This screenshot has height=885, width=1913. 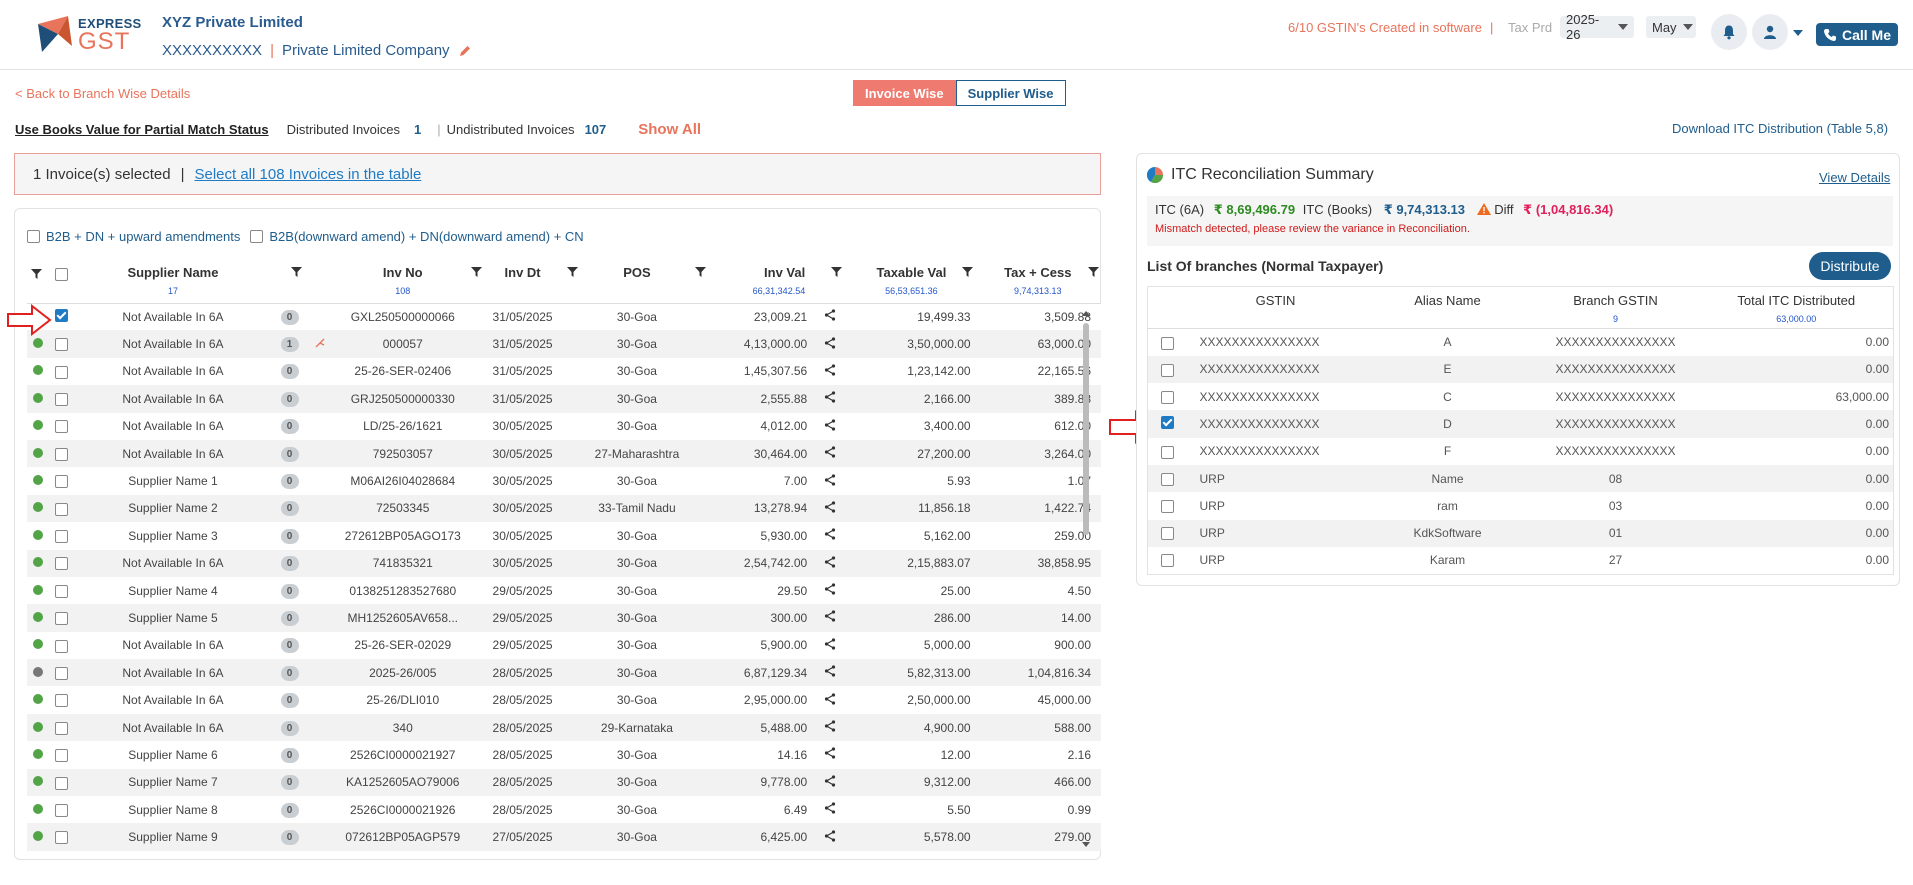 I want to click on scroll-up-icon, so click(x=1086, y=313).